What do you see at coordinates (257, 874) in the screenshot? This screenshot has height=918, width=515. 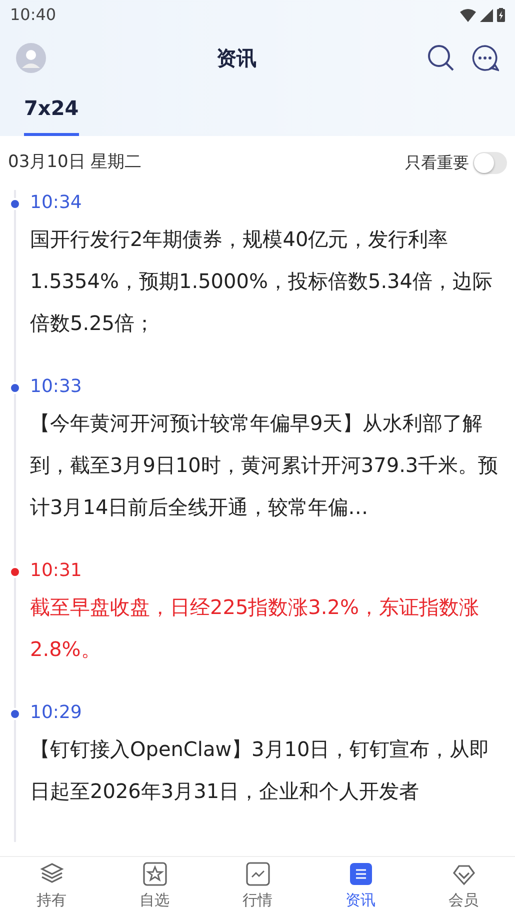 I see `chart-icon` at bounding box center [257, 874].